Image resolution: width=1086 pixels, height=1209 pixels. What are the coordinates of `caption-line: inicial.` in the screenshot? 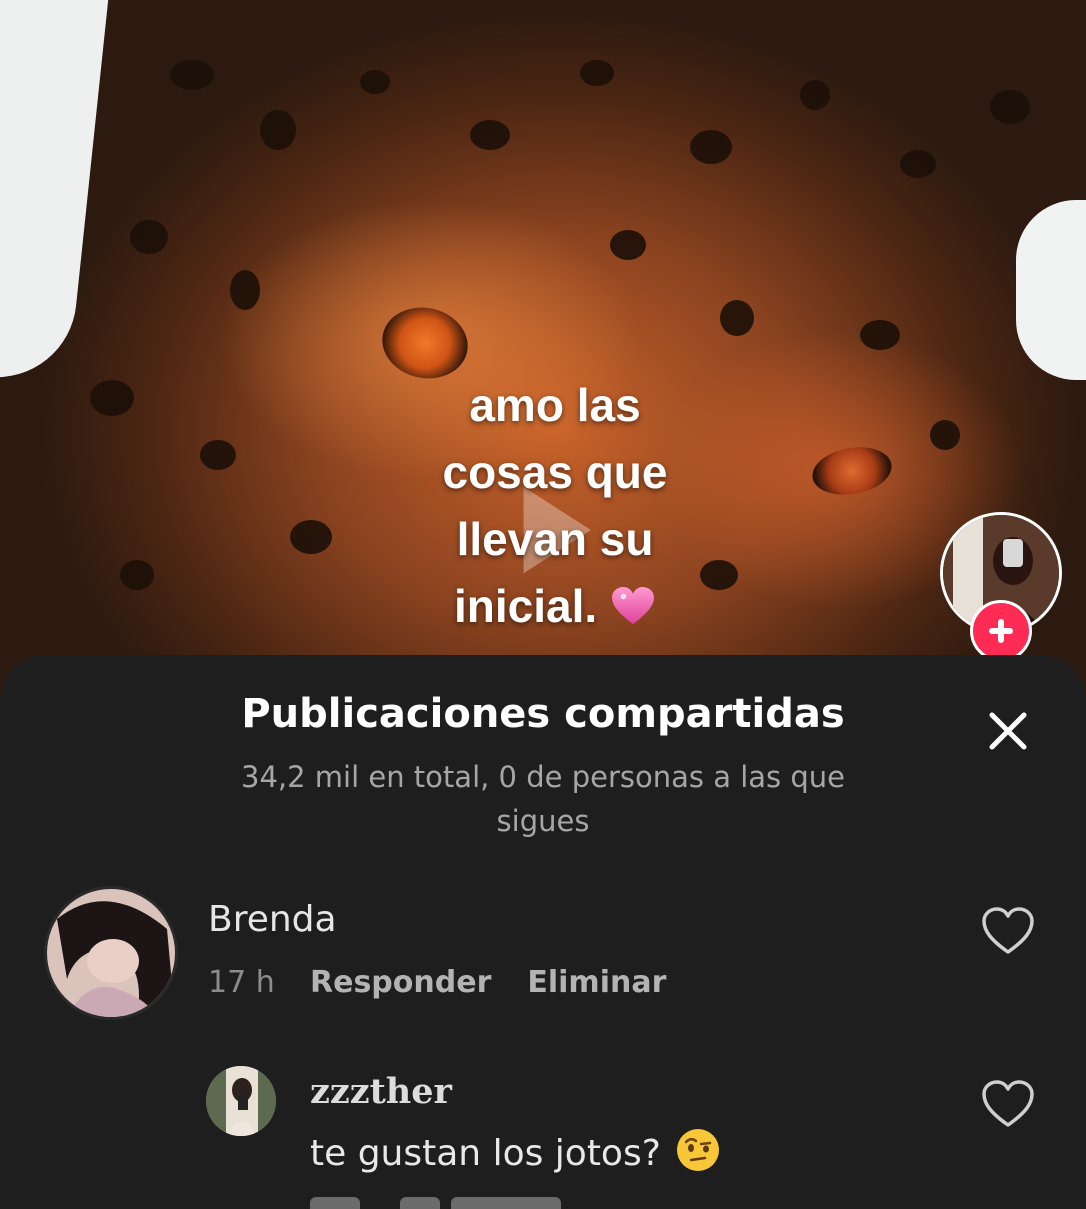 It's located at (526, 606).